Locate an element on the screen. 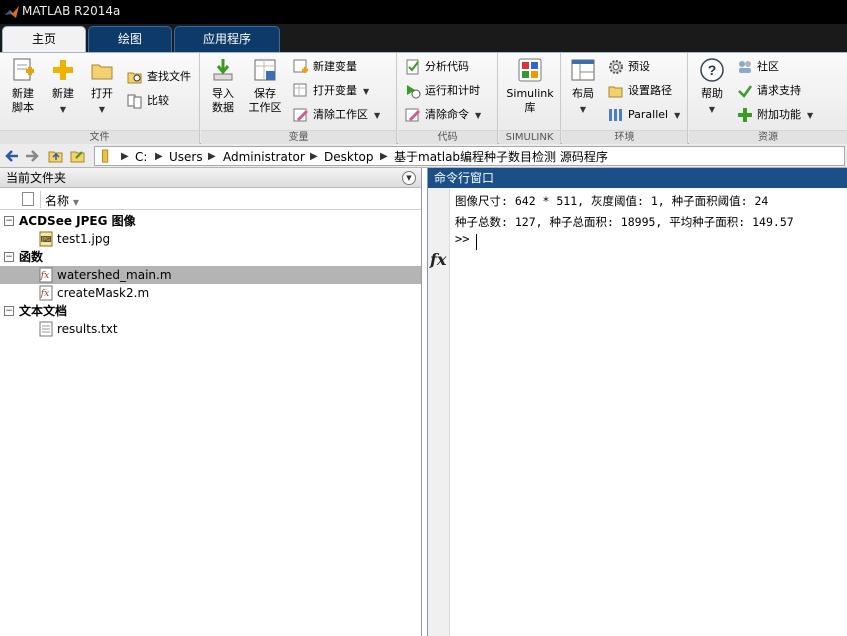 The image size is (847, 636). new-plus-icon is located at coordinates (63, 70).